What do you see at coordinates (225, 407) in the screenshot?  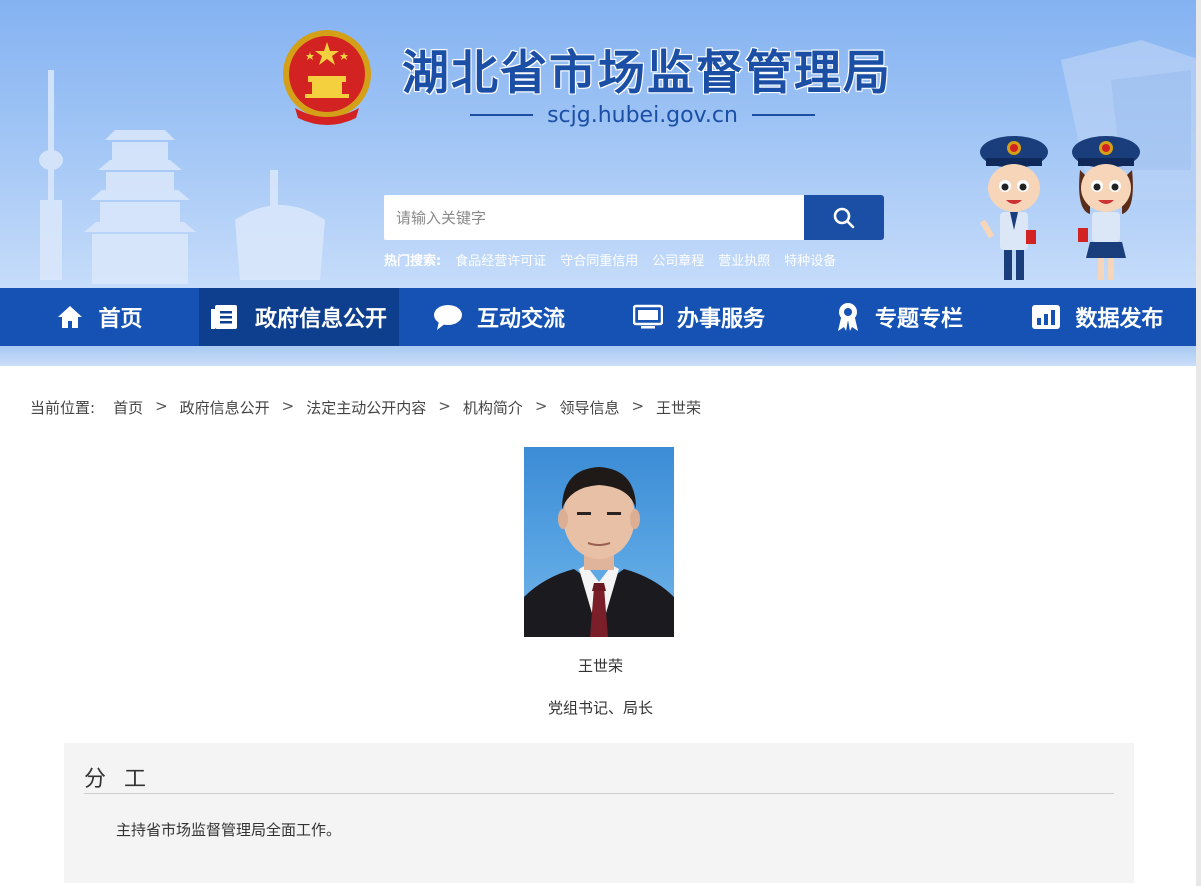 I see `breadcrumb-link-gov-info: 政府信息公开` at bounding box center [225, 407].